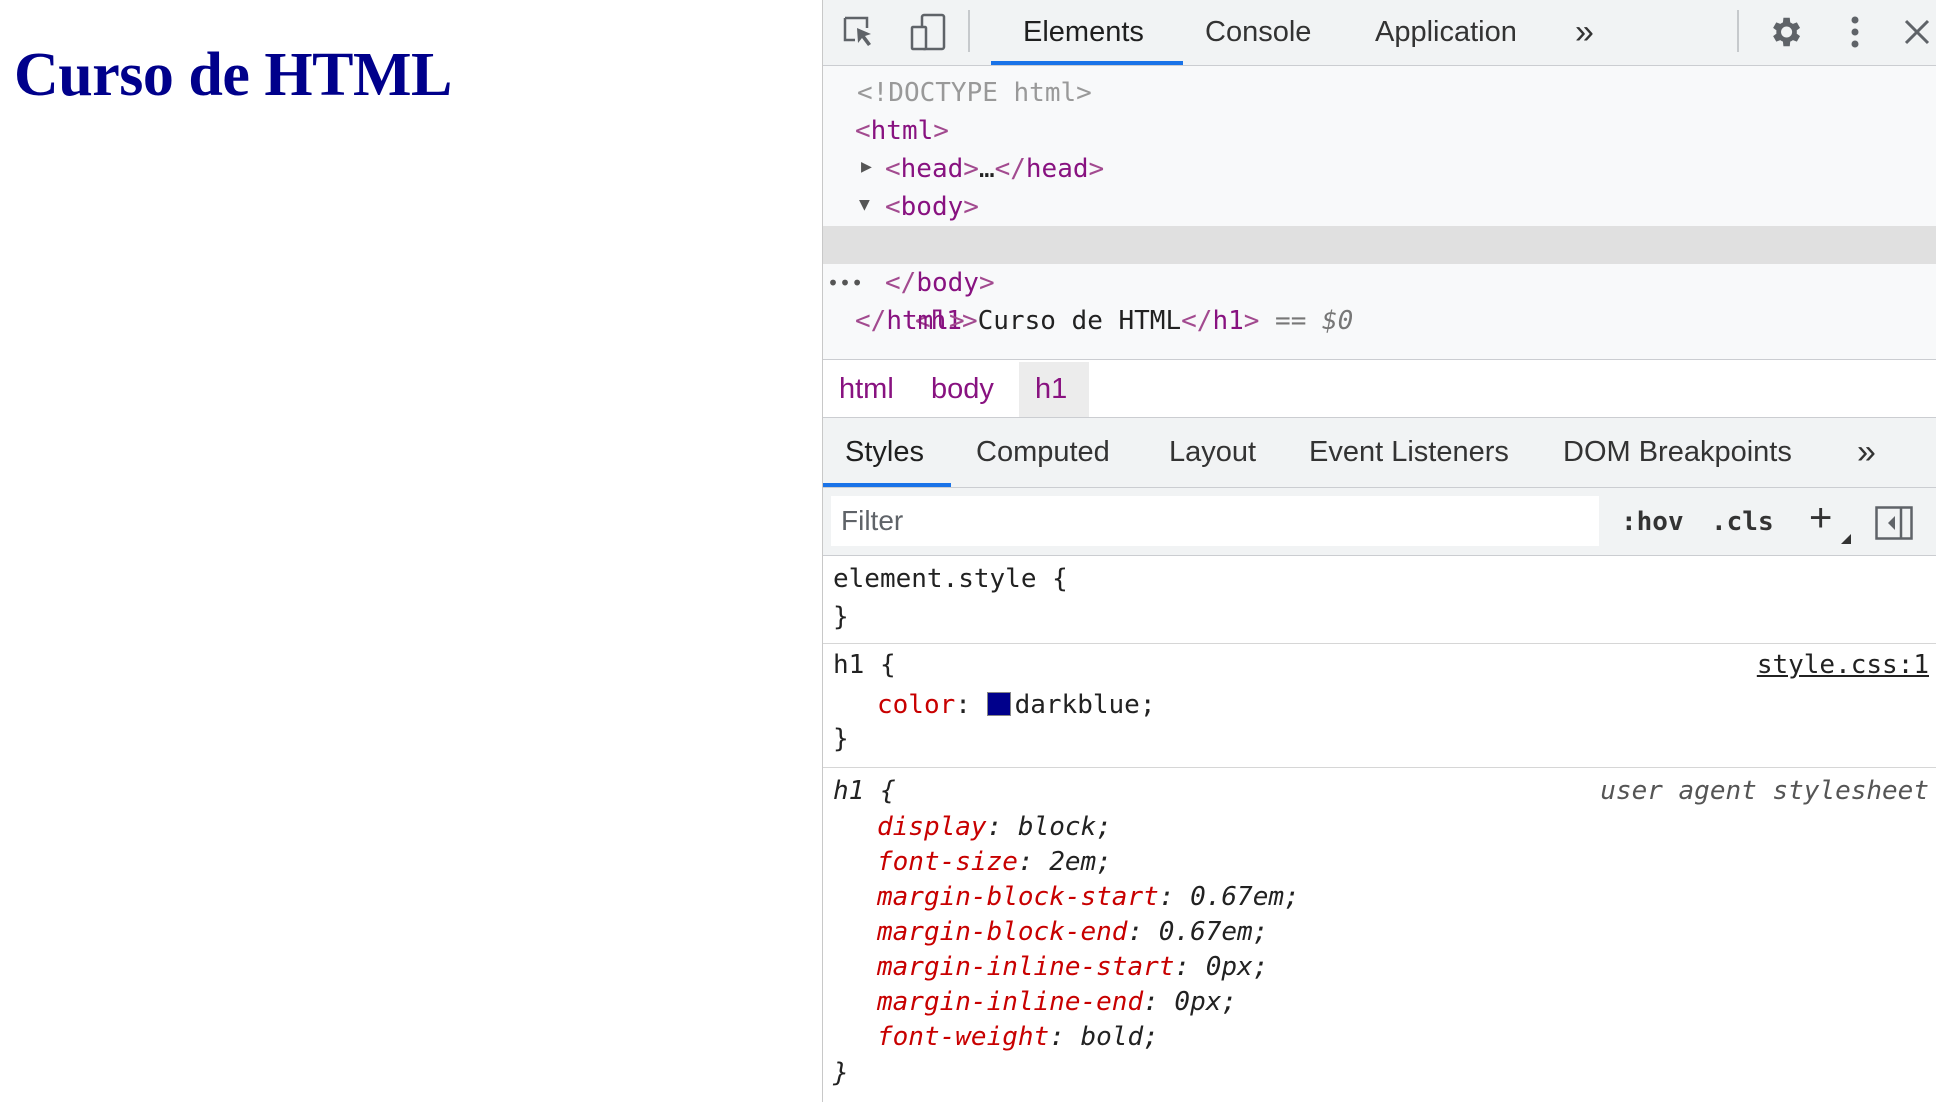 This screenshot has width=1936, height=1102. I want to click on tab-styles: Styles, so click(884, 453).